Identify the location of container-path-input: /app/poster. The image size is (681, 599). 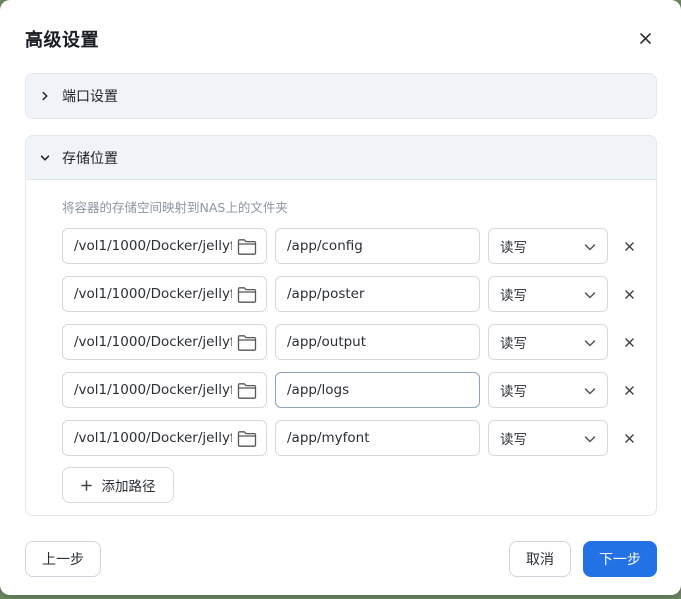
(377, 294).